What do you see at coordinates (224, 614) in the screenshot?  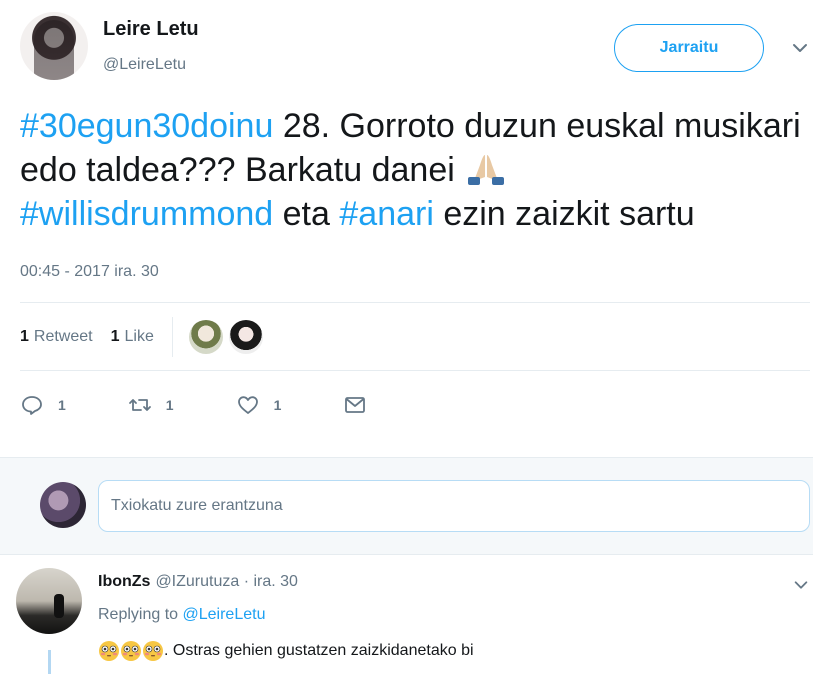 I see `mention-link: @LeireLetu` at bounding box center [224, 614].